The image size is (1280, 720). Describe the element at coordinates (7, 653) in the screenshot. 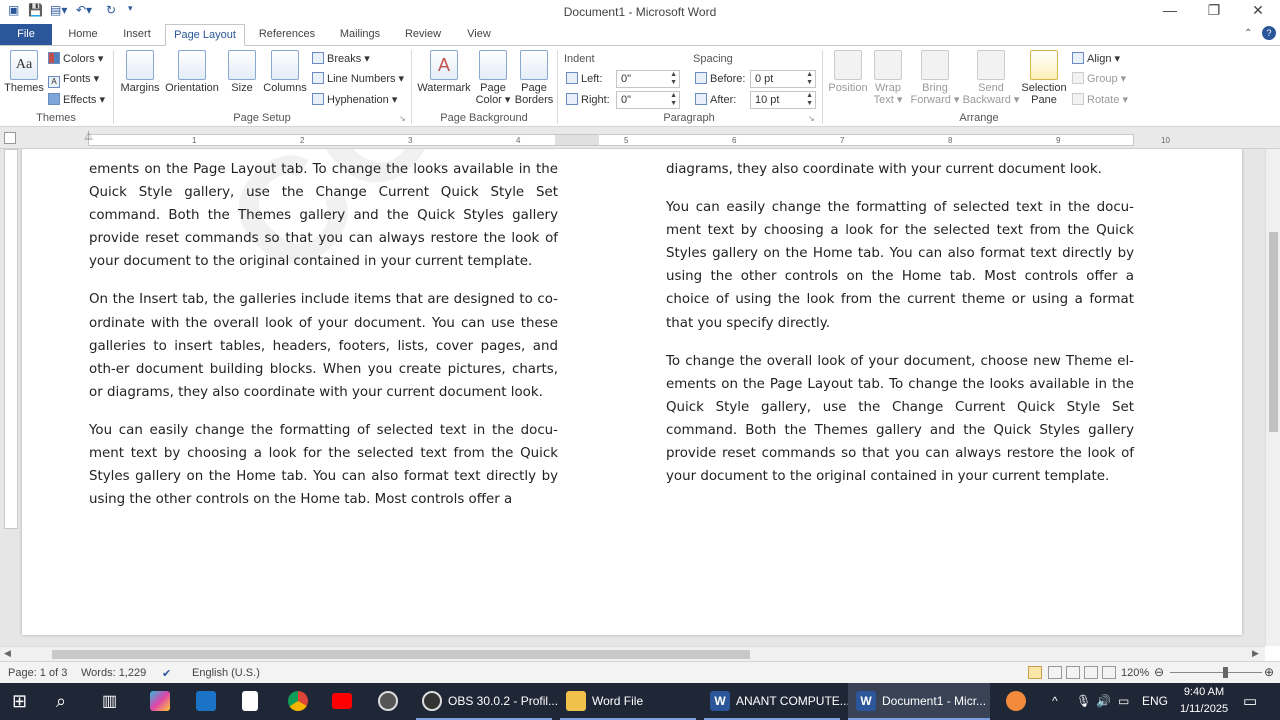

I see `scroll-left-icon: ◀` at that location.